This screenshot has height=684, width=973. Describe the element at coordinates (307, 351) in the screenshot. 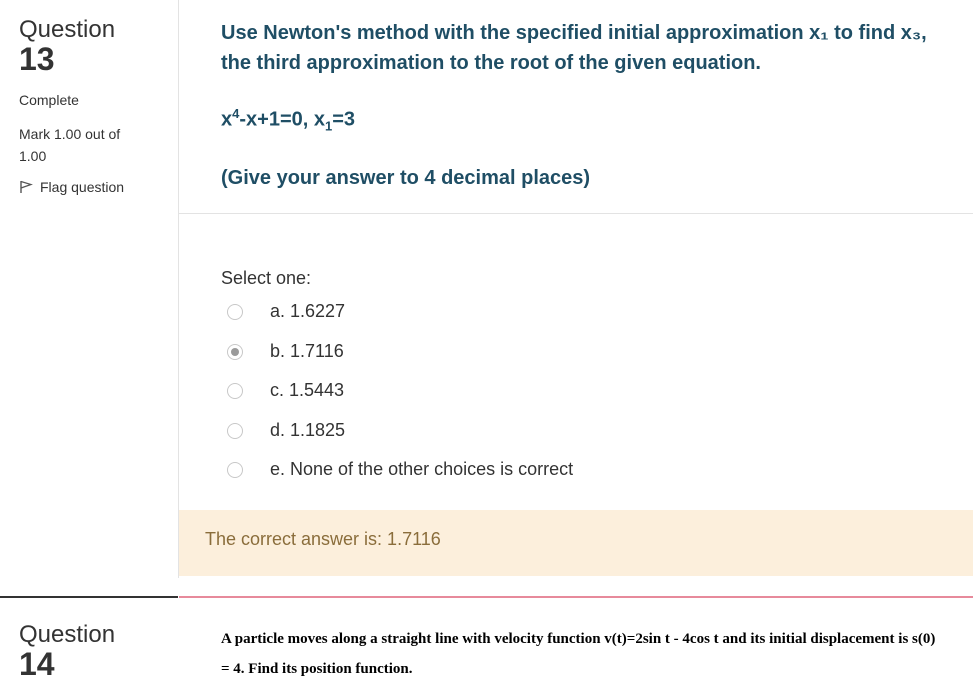

I see `answer-option-label: b. 1.7116` at that location.